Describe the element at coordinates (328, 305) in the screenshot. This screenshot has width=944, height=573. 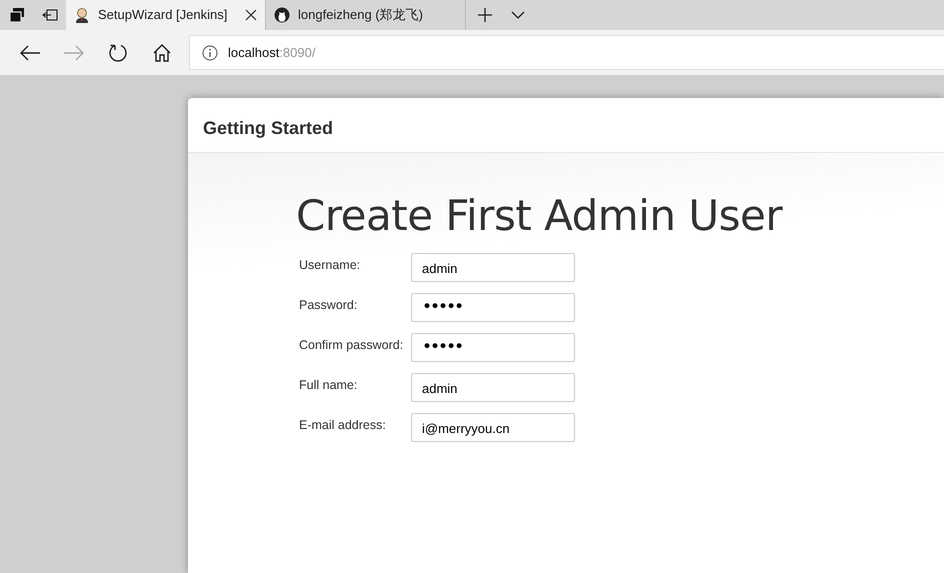
I see `field-label: Password:` at that location.